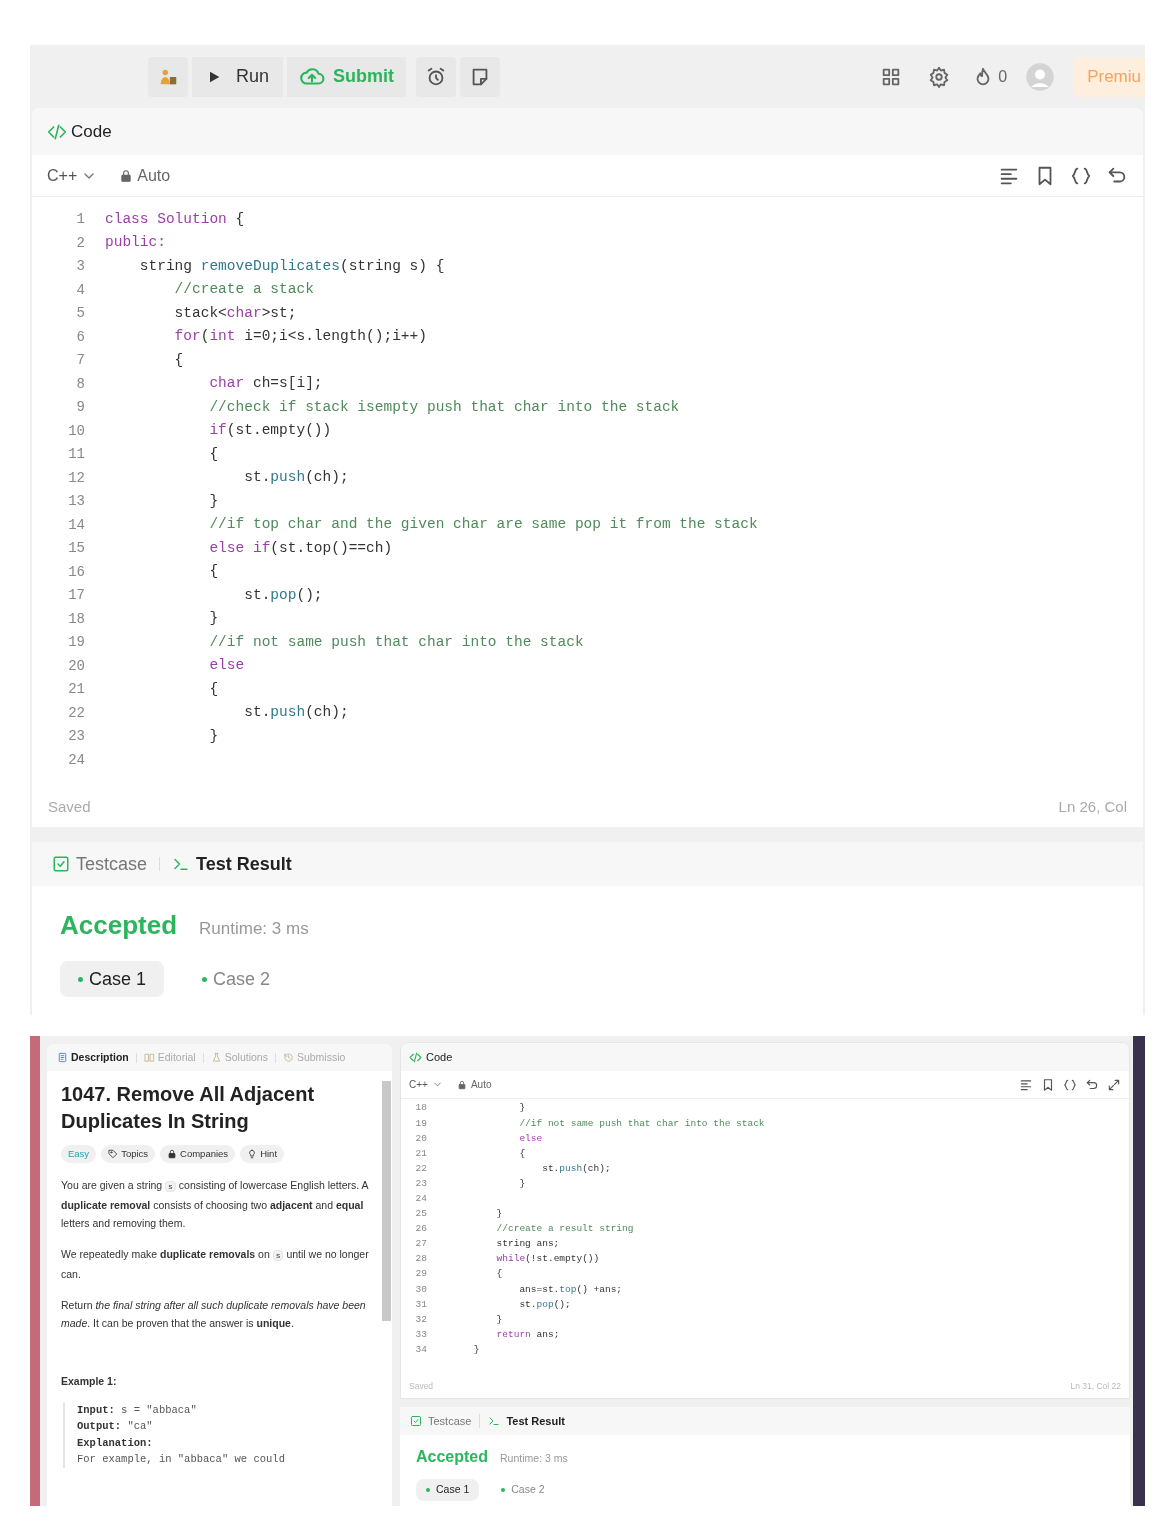  Describe the element at coordinates (564, 1229) in the screenshot. I see `code-line: //create a result string` at that location.